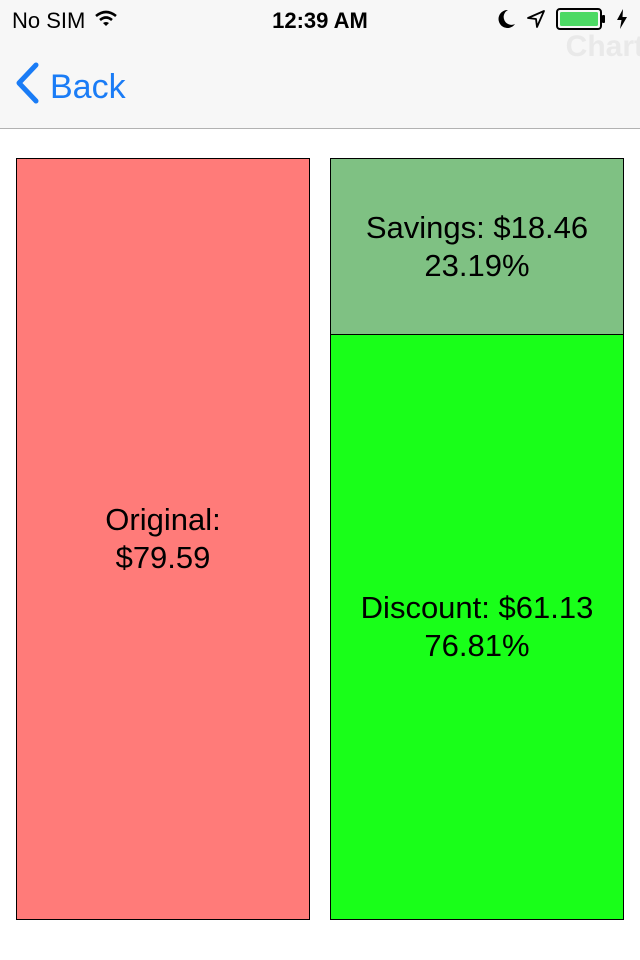  Describe the element at coordinates (320, 20) in the screenshot. I see `status-bar: No SIM 12:39 AM` at that location.